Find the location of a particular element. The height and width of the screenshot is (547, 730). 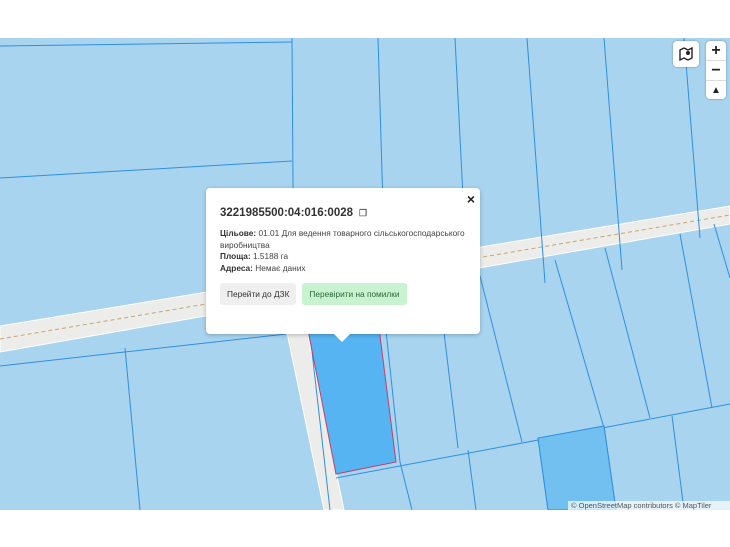

area-row: Площа: 1.5188 га is located at coordinates (343, 257).